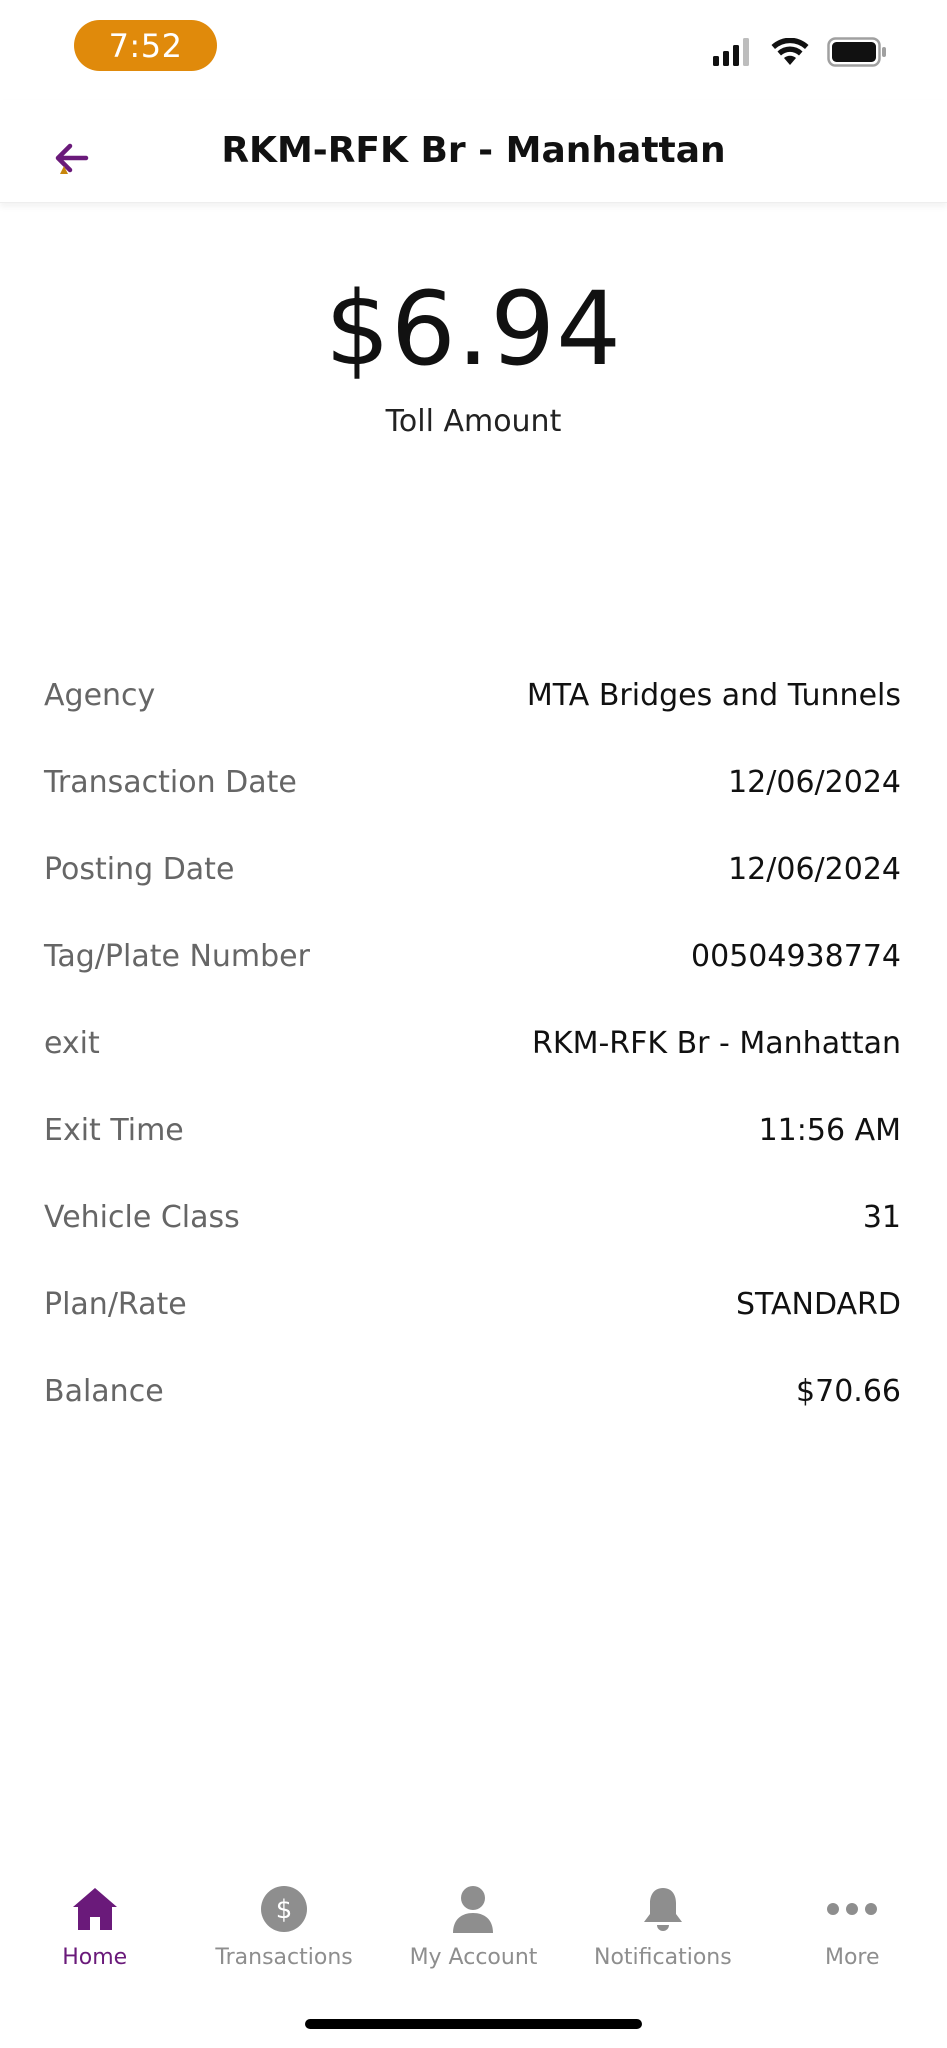 The height and width of the screenshot is (2048, 947). What do you see at coordinates (790, 53) in the screenshot?
I see `wifi-icon` at bounding box center [790, 53].